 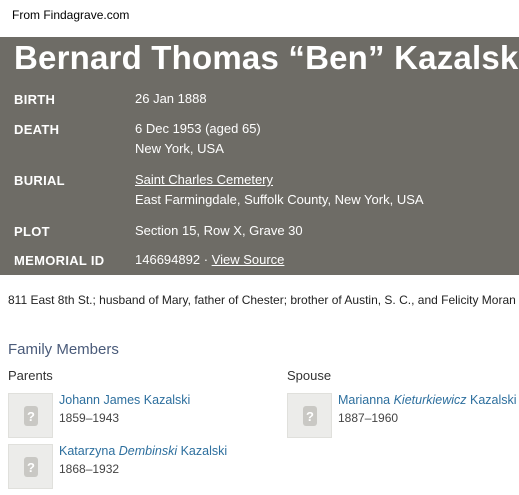 I want to click on birth-label: BIRTH, so click(x=35, y=99).